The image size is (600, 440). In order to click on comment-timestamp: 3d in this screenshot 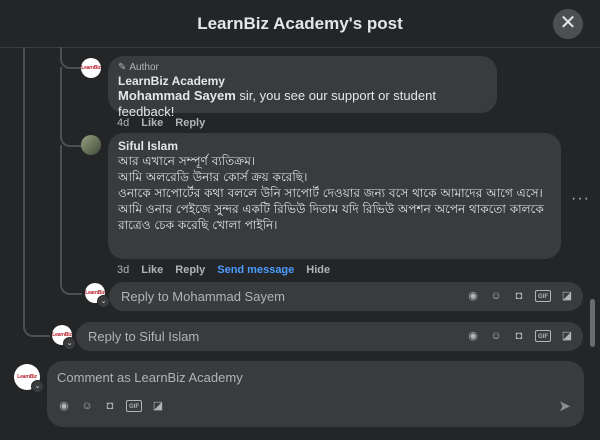, I will do `click(123, 270)`.